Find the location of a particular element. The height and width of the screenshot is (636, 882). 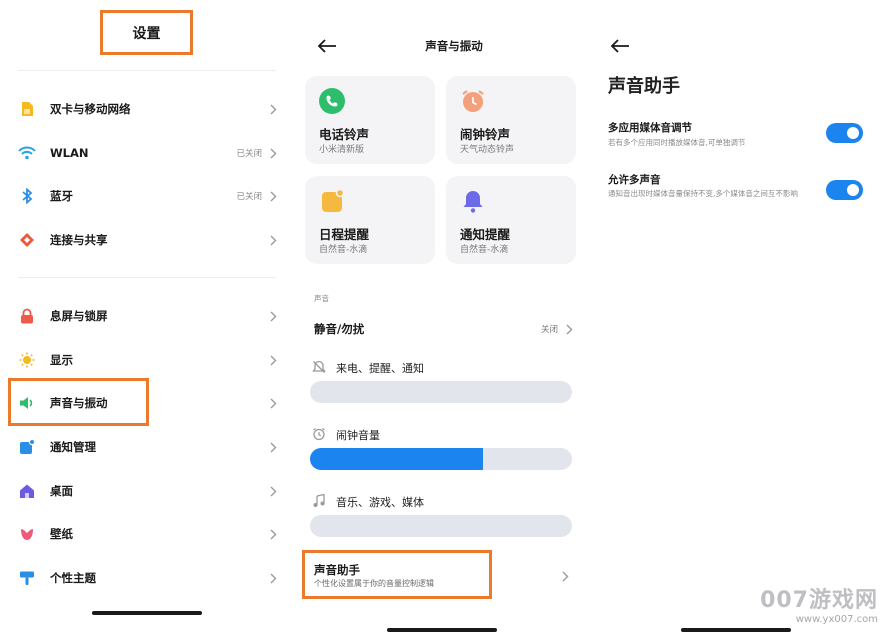

allow-multi-sound-subtitle: 通知音出现时媒体音量保持不变,多个媒体音之间互不影响 is located at coordinates (703, 193).